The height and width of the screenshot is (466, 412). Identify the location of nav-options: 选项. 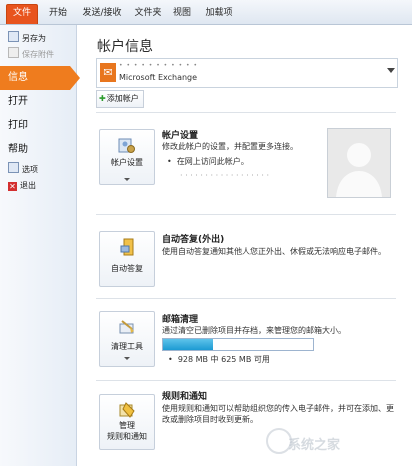
(23, 169).